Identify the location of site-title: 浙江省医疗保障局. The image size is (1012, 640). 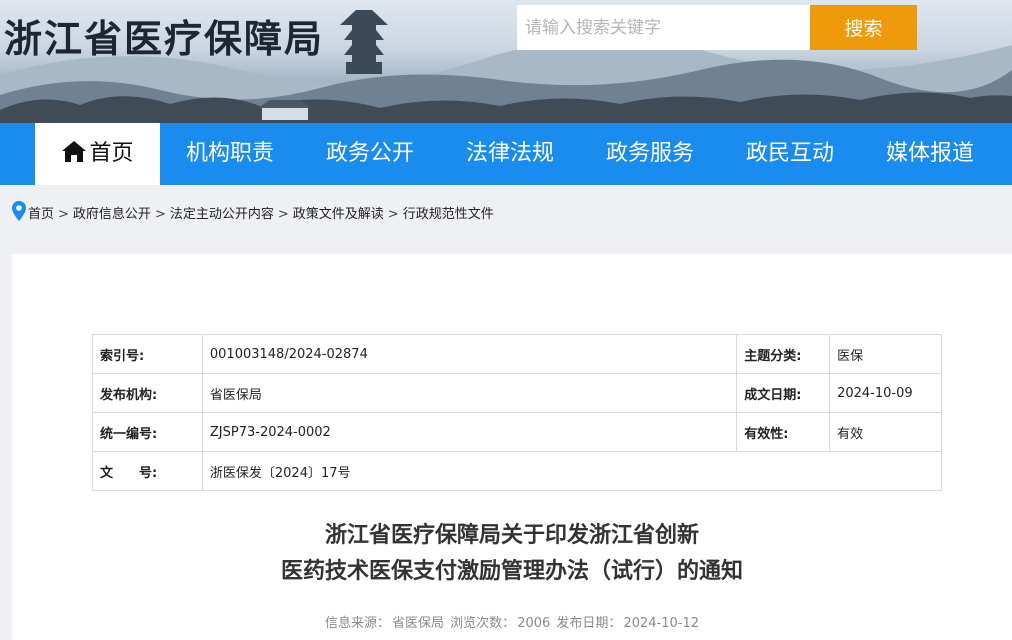
(164, 39).